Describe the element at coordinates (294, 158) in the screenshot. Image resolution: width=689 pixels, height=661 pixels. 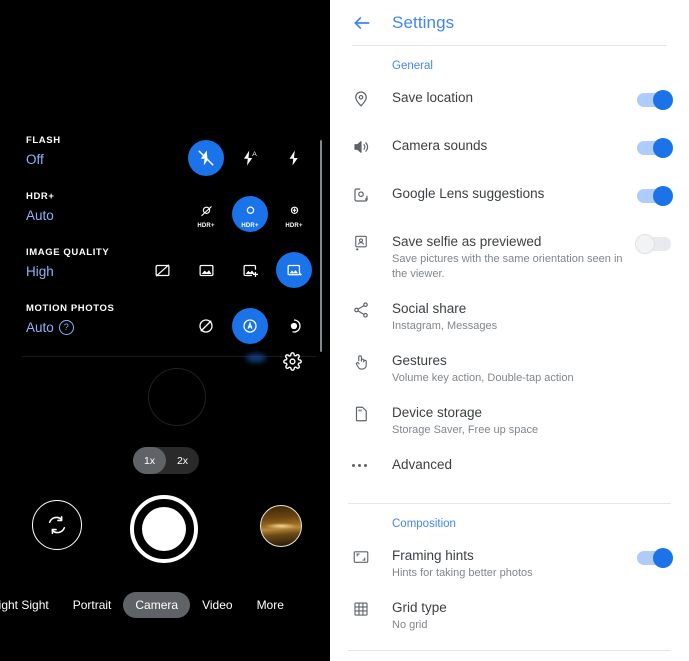
I see `flash-on-icon` at that location.